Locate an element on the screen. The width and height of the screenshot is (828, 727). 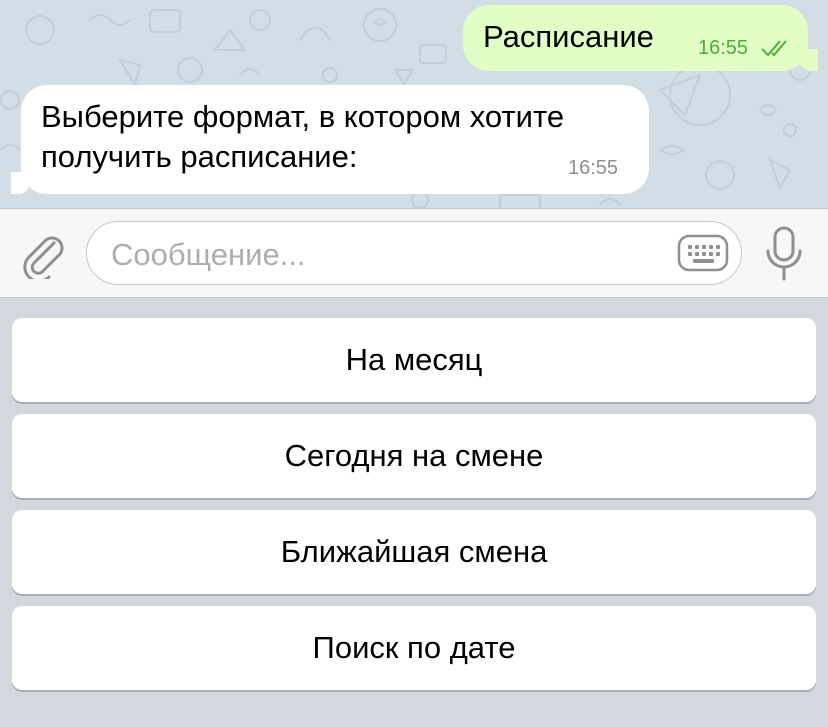
keyboard-icon is located at coordinates (703, 253).